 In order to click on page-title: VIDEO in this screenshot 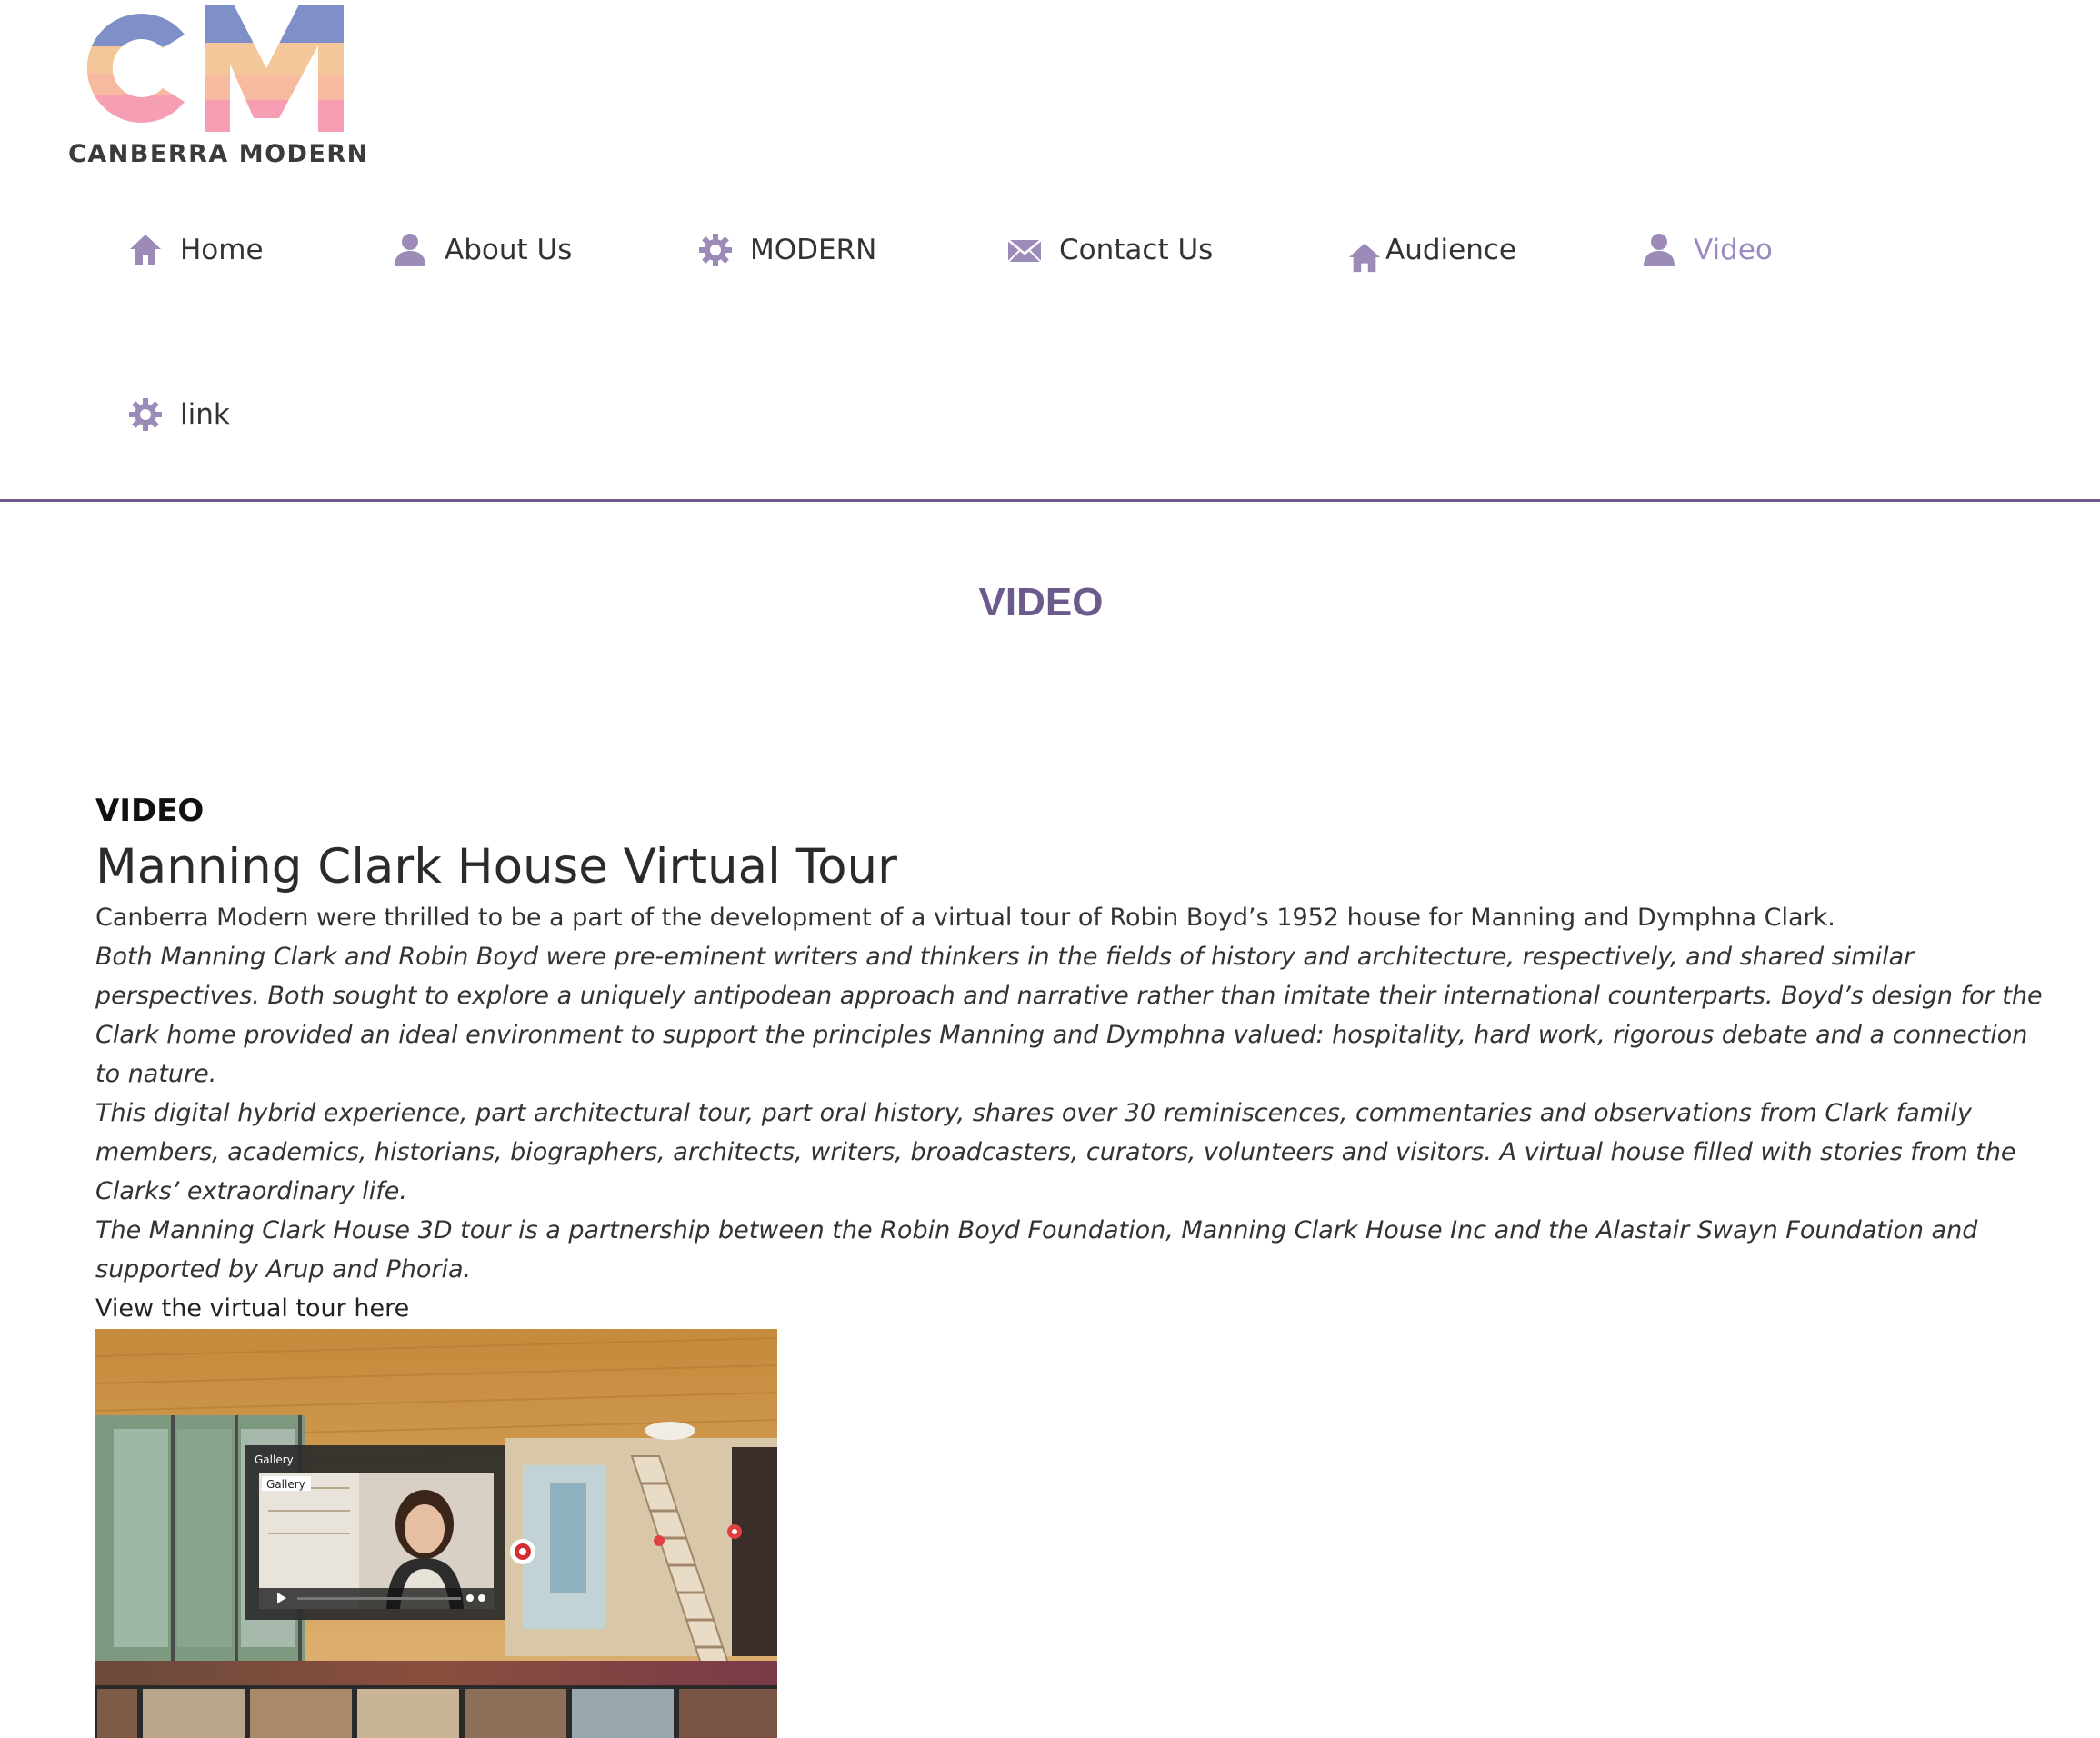, I will do `click(1041, 602)`.